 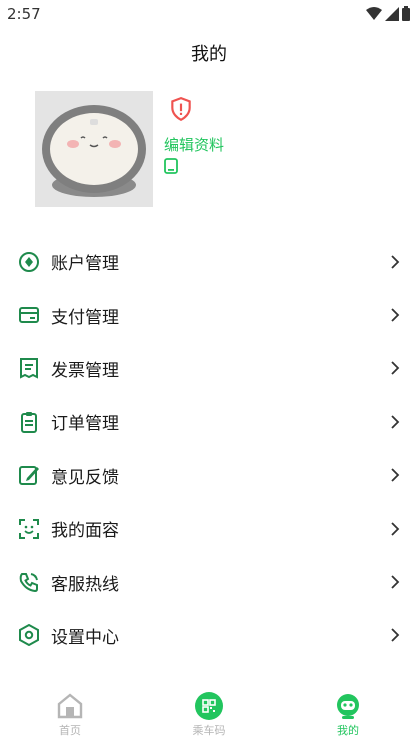 I want to click on edit-profile-link: 编辑资料, so click(x=194, y=144).